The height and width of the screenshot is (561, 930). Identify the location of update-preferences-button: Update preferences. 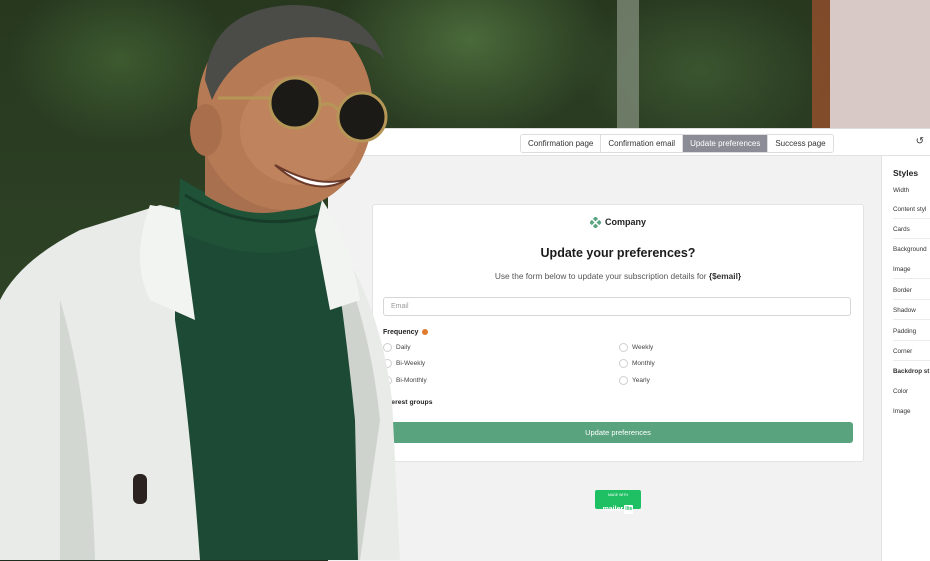
(618, 432).